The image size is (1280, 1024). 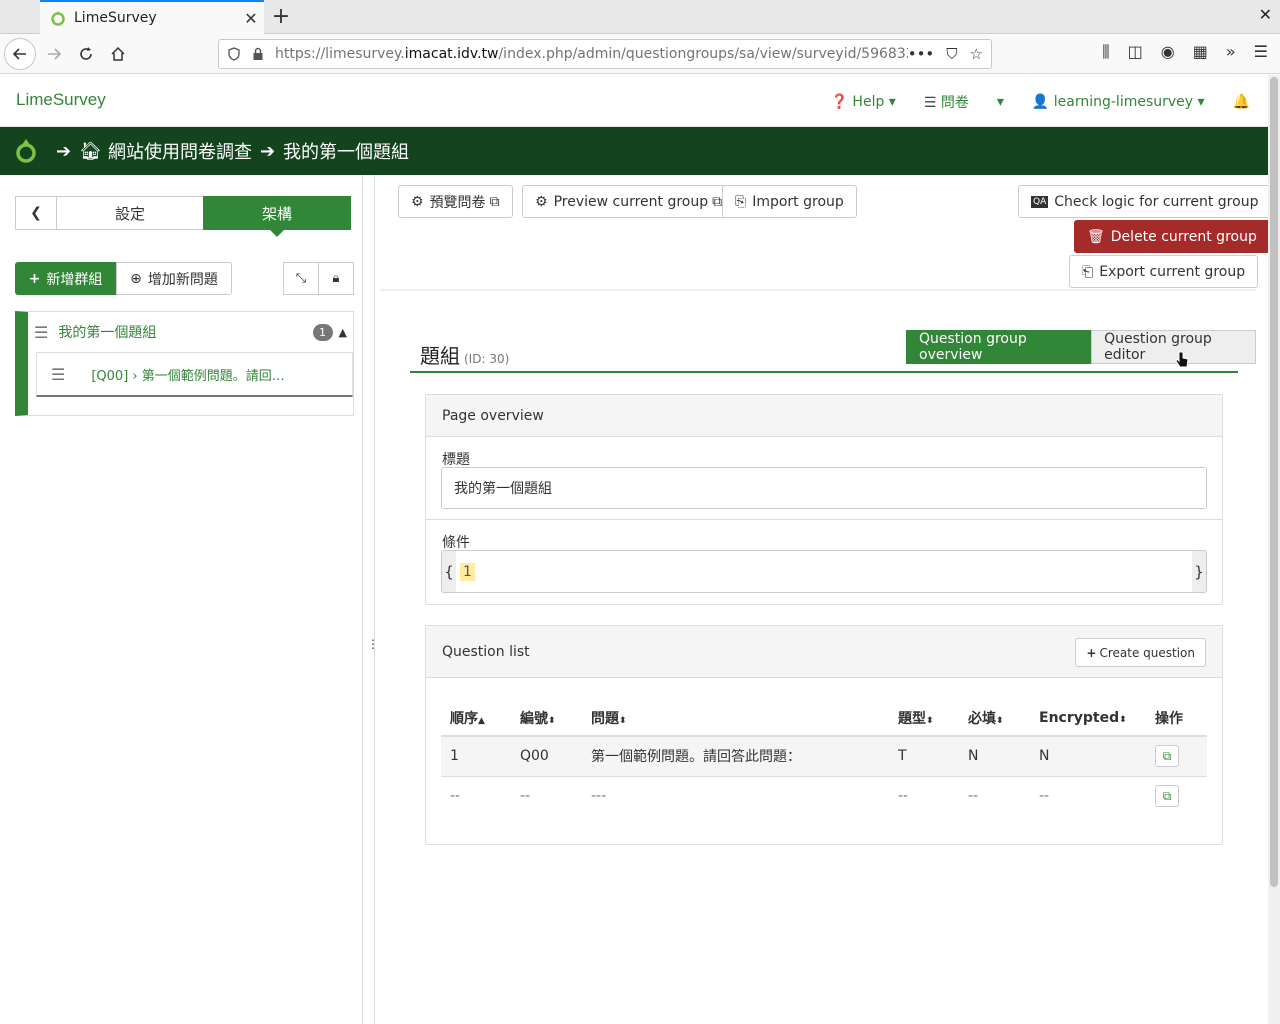 What do you see at coordinates (130, 213) in the screenshot?
I see `tab-settings: 設定` at bounding box center [130, 213].